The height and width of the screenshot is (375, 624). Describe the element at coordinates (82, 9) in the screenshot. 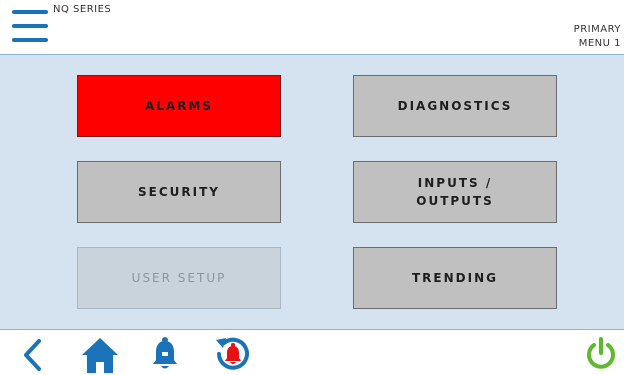

I see `series-label: NQ SERIES` at that location.